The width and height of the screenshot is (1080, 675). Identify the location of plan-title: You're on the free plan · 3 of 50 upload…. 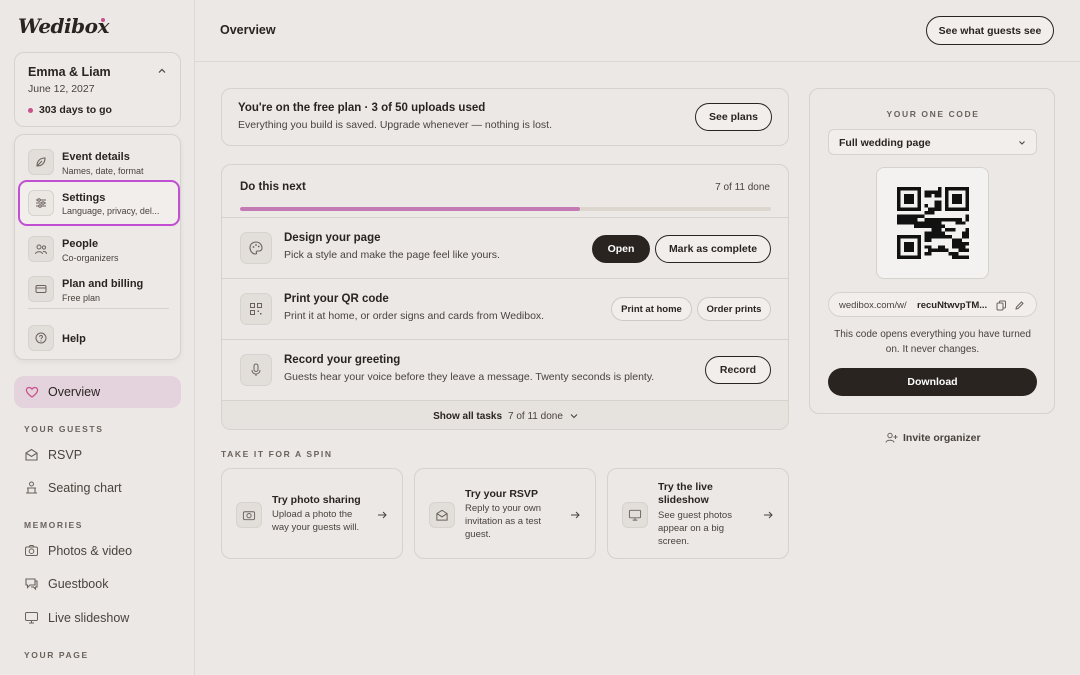
(362, 108).